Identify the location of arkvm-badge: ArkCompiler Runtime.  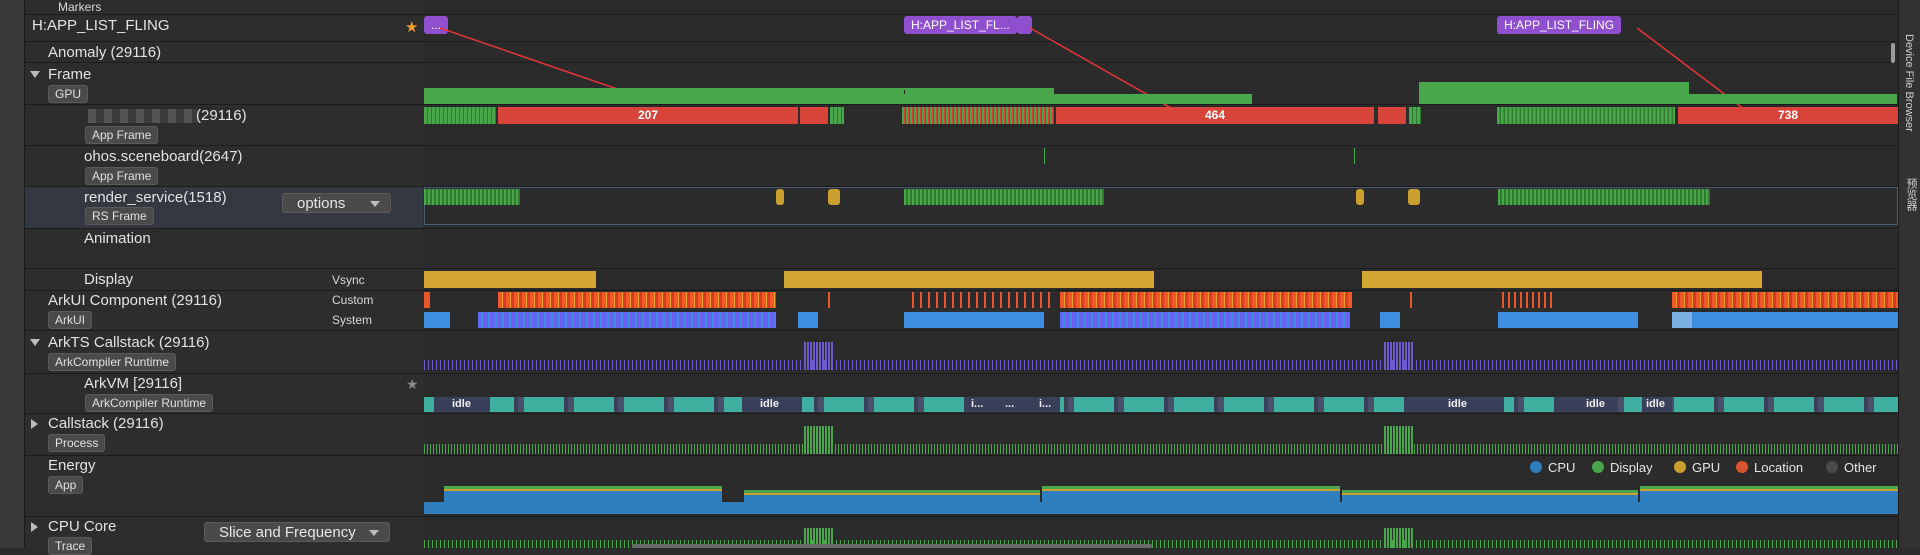
(149, 403).